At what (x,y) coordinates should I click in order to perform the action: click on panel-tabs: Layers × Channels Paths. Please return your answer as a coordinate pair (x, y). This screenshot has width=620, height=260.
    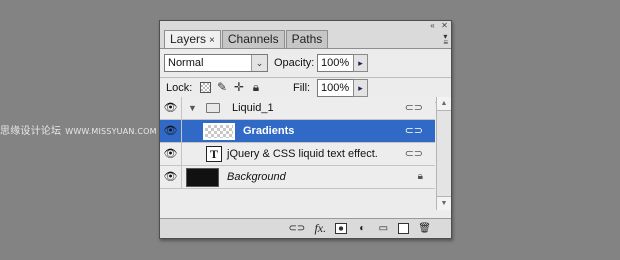
    Looking at the image, I should click on (246, 39).